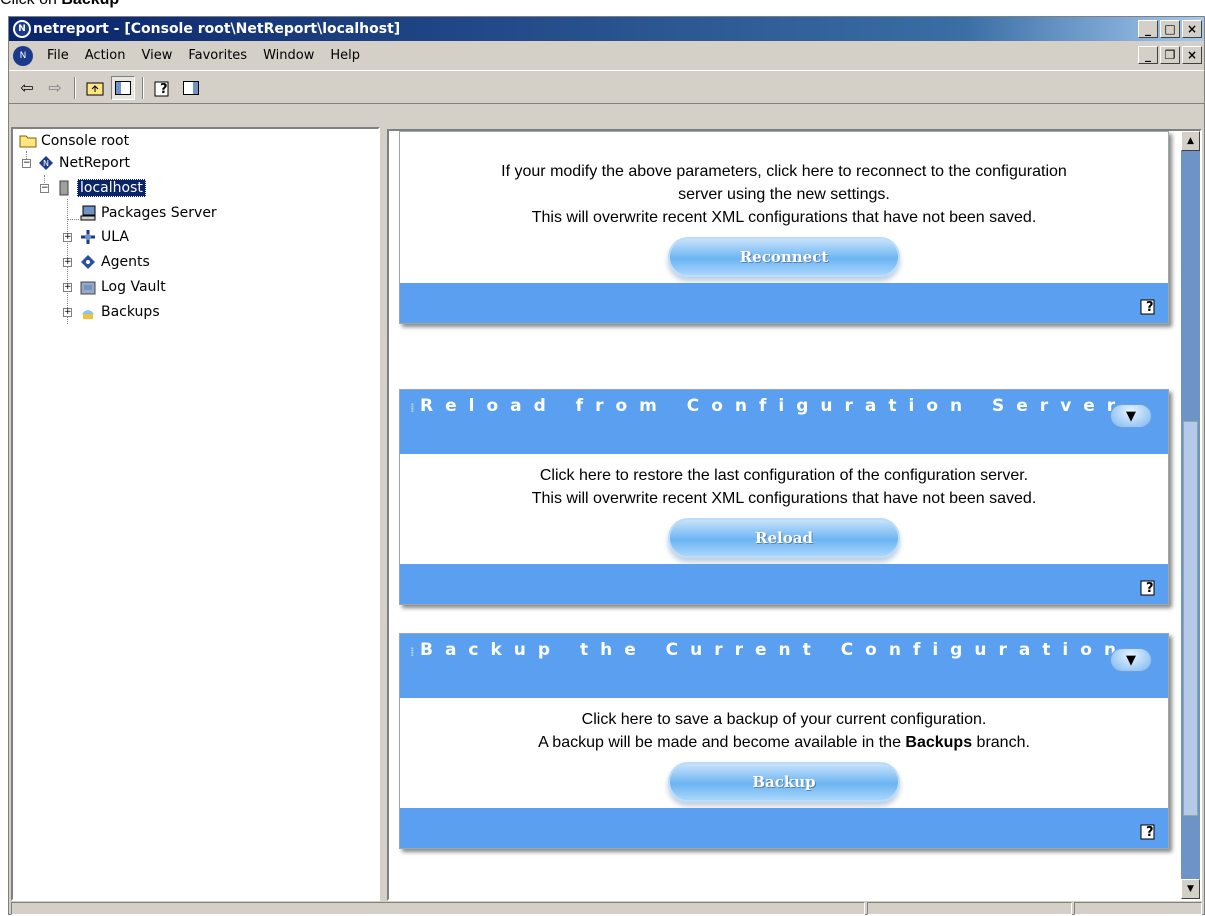 This screenshot has height=916, width=1205. I want to click on backup-text-part: branch., so click(1001, 742).